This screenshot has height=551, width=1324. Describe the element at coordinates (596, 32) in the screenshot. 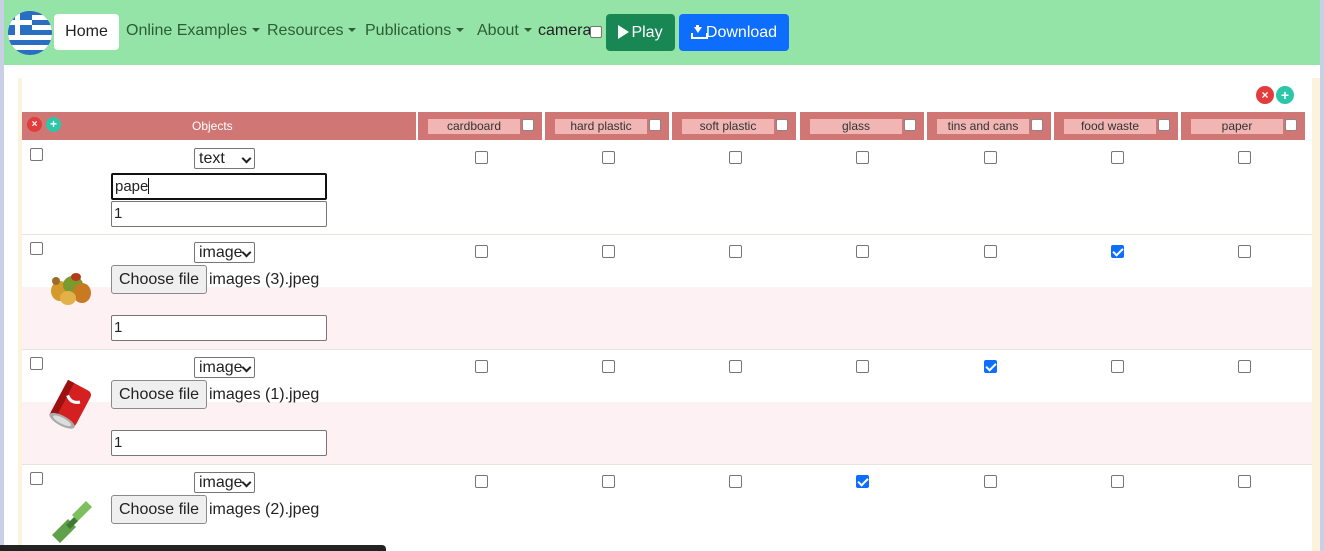

I see `camera-checkbox` at that location.